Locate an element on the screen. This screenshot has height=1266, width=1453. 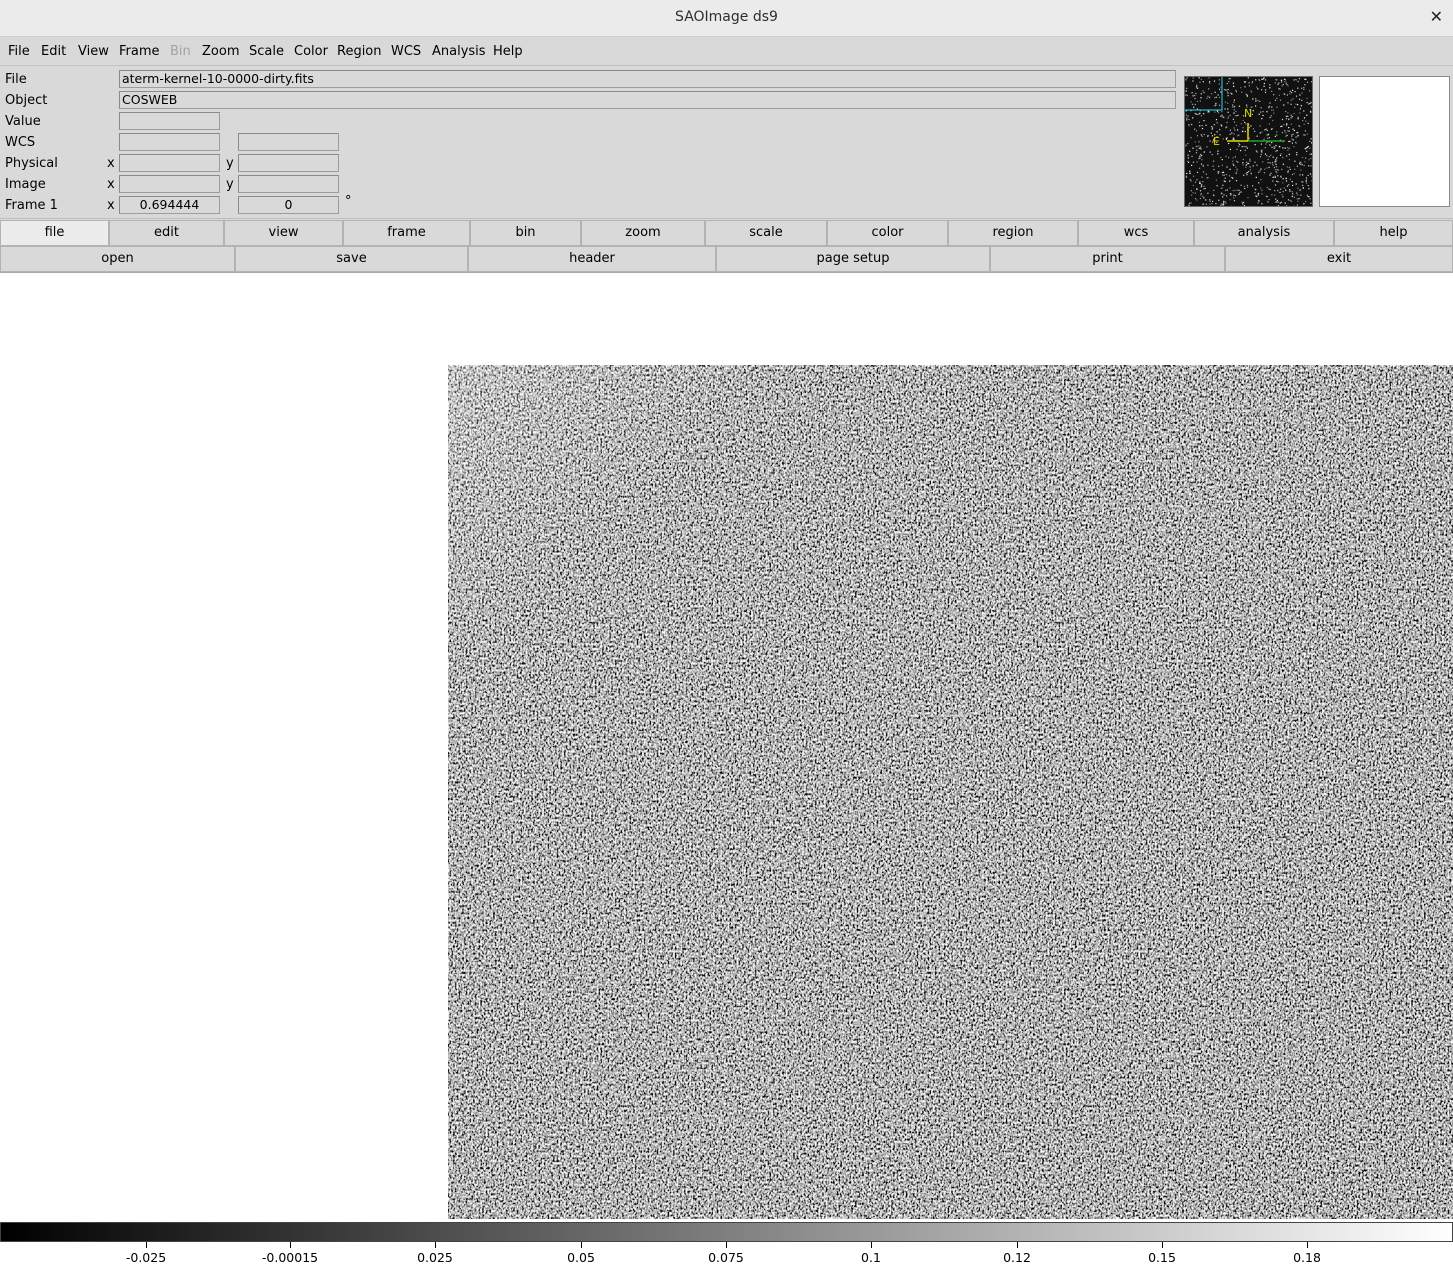
menu-analysis: Analysis is located at coordinates (459, 51).